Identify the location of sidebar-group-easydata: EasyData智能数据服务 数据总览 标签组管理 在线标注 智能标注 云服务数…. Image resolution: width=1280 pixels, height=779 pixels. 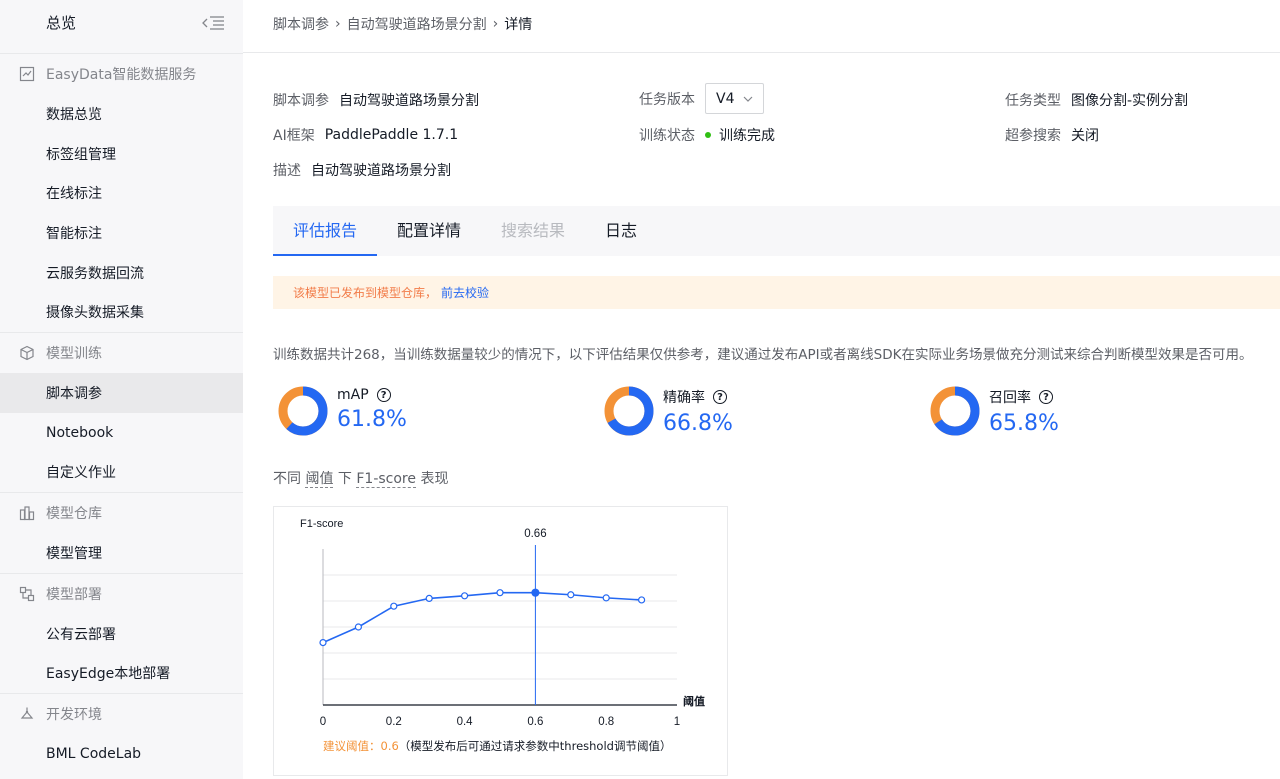
(121, 192).